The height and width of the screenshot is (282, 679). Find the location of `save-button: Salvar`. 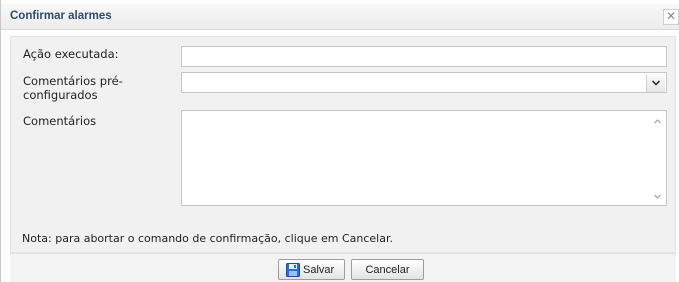

save-button: Salvar is located at coordinates (311, 269).